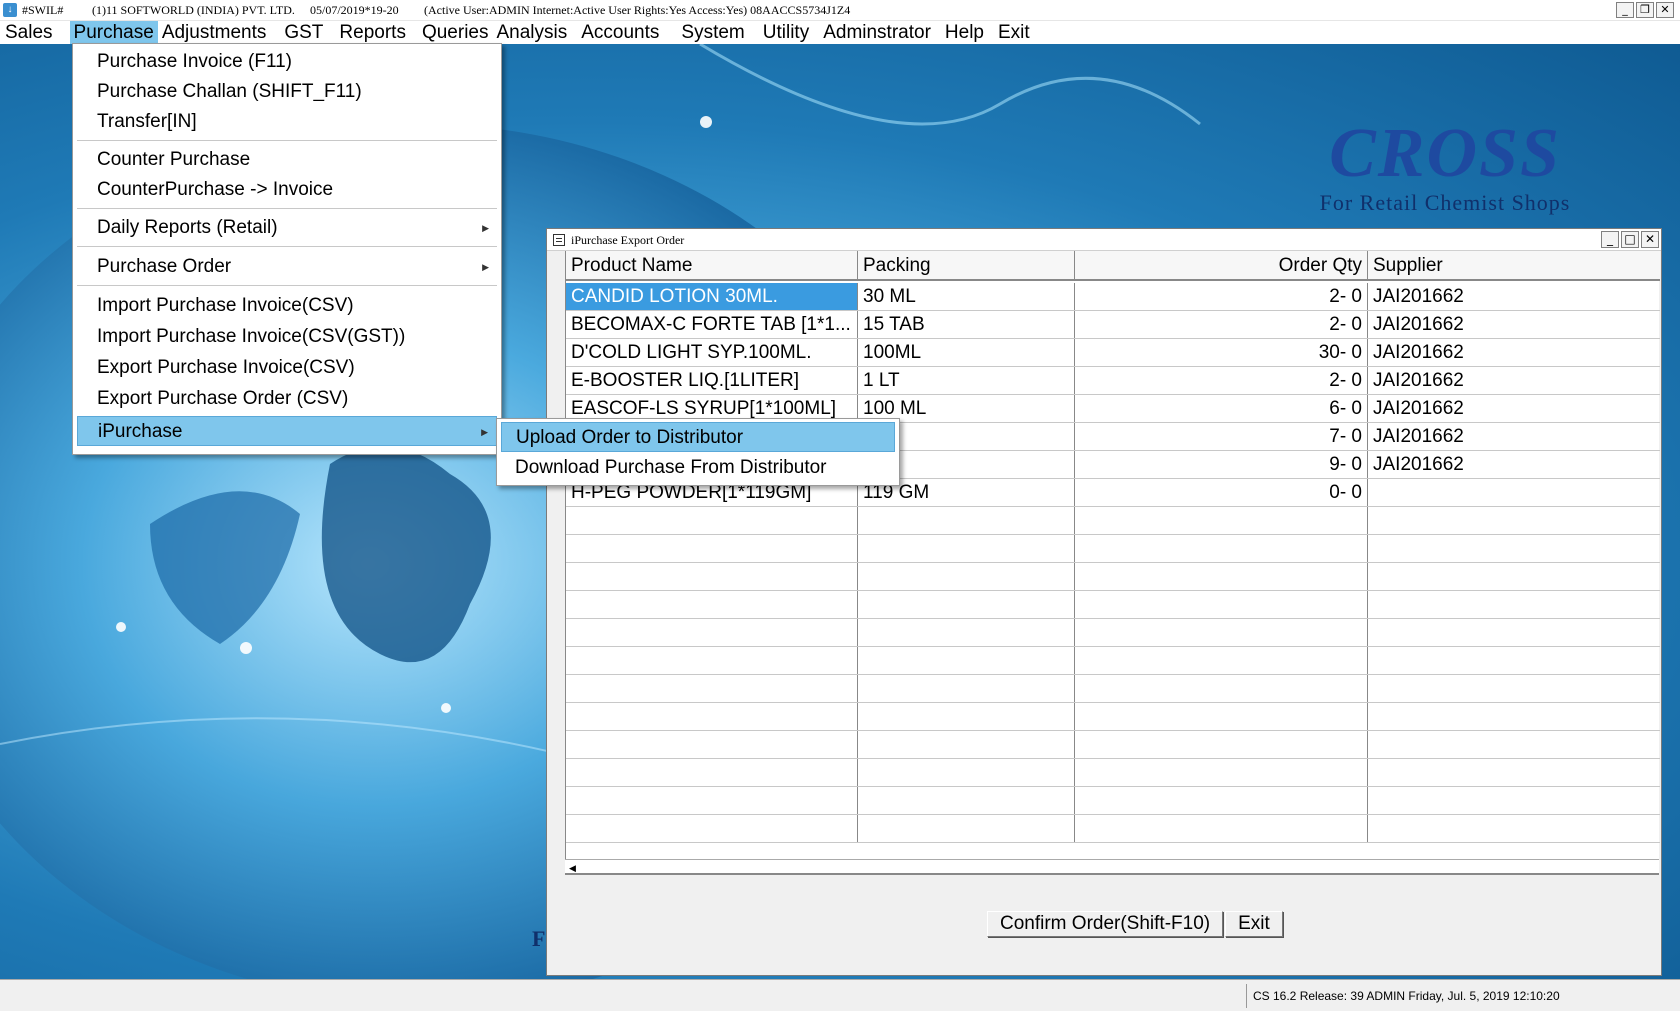 Image resolution: width=1680 pixels, height=1011 pixels. I want to click on cell-qty: 9- 0, so click(1221, 464).